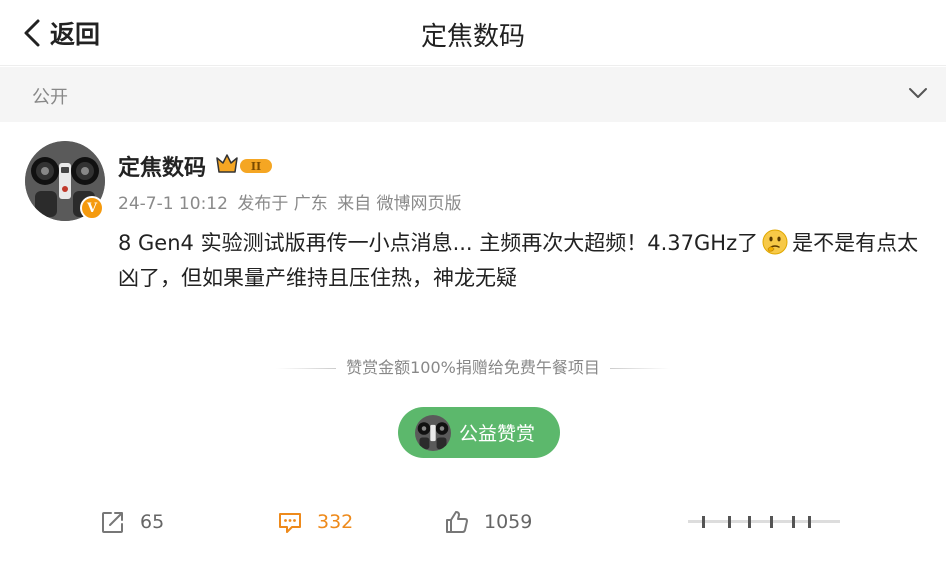  Describe the element at coordinates (50, 97) in the screenshot. I see `visibility-label: 公开` at that location.